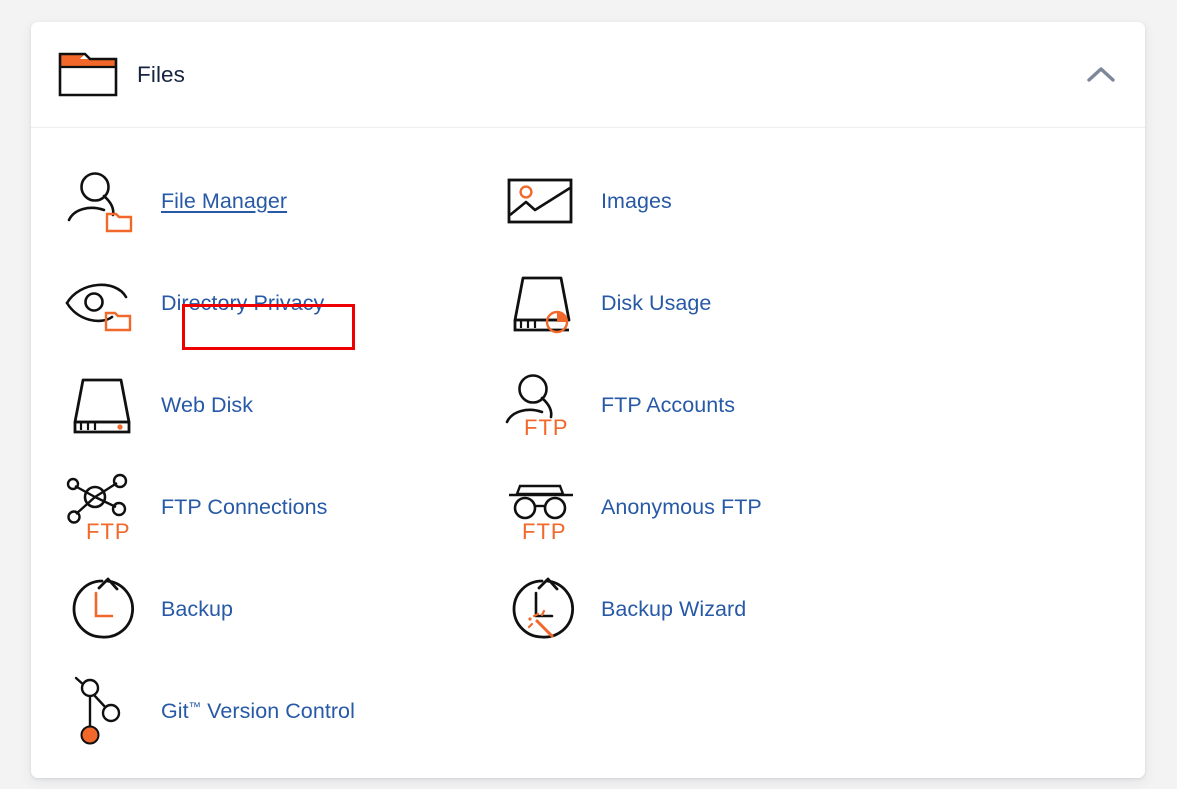 Image resolution: width=1177 pixels, height=789 pixels. What do you see at coordinates (284, 609) in the screenshot?
I see `feature-link-backup: Backup` at bounding box center [284, 609].